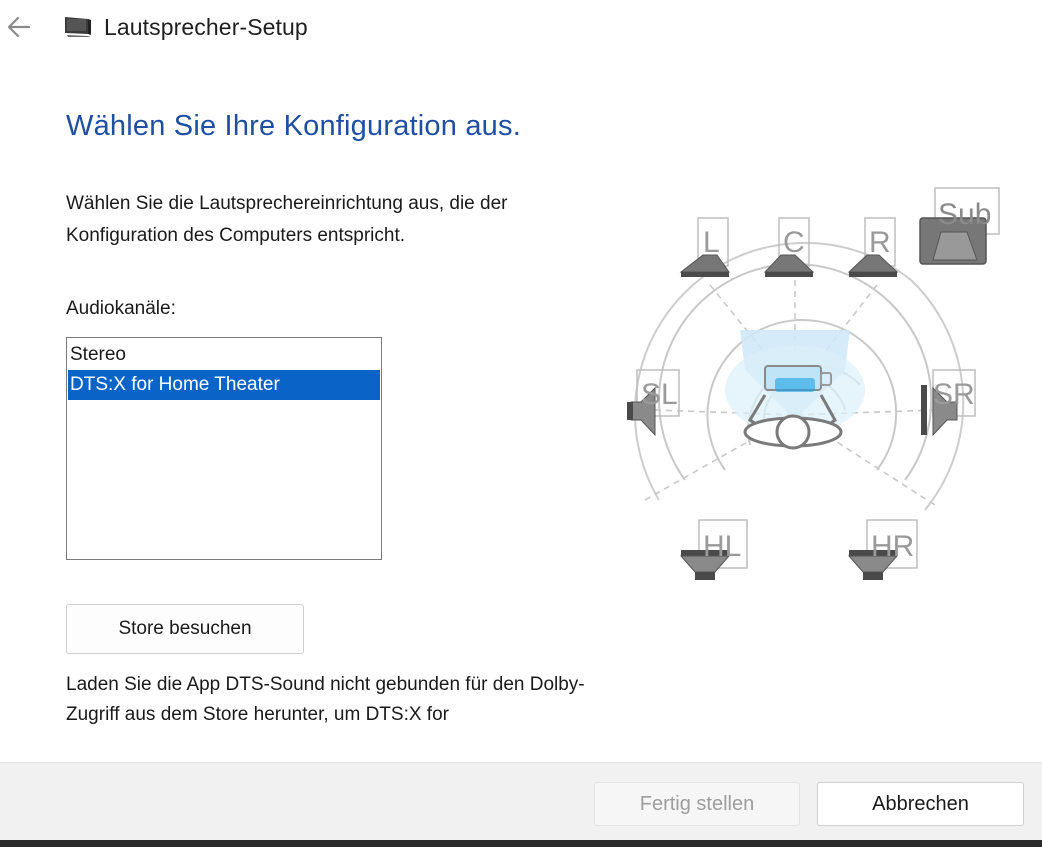 The image size is (1042, 847). Describe the element at coordinates (293, 126) in the screenshot. I see `page-heading: Wählen Sie Ihre Konfiguration aus.` at that location.